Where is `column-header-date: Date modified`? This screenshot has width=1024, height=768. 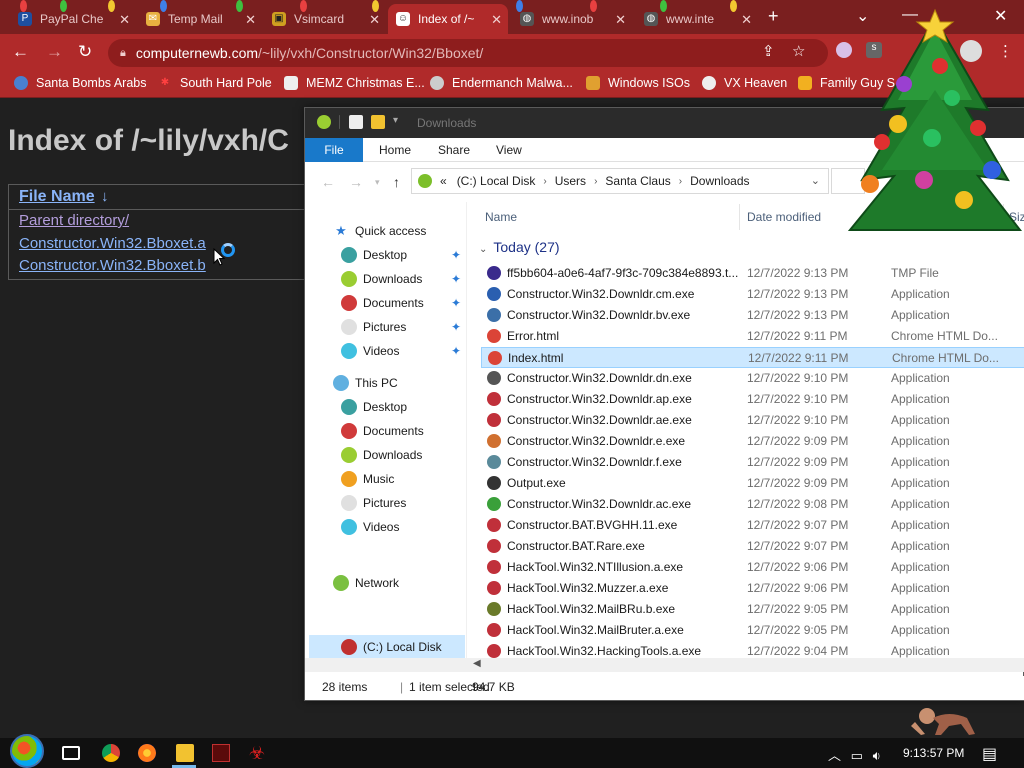
column-header-date: Date modified is located at coordinates (784, 217).